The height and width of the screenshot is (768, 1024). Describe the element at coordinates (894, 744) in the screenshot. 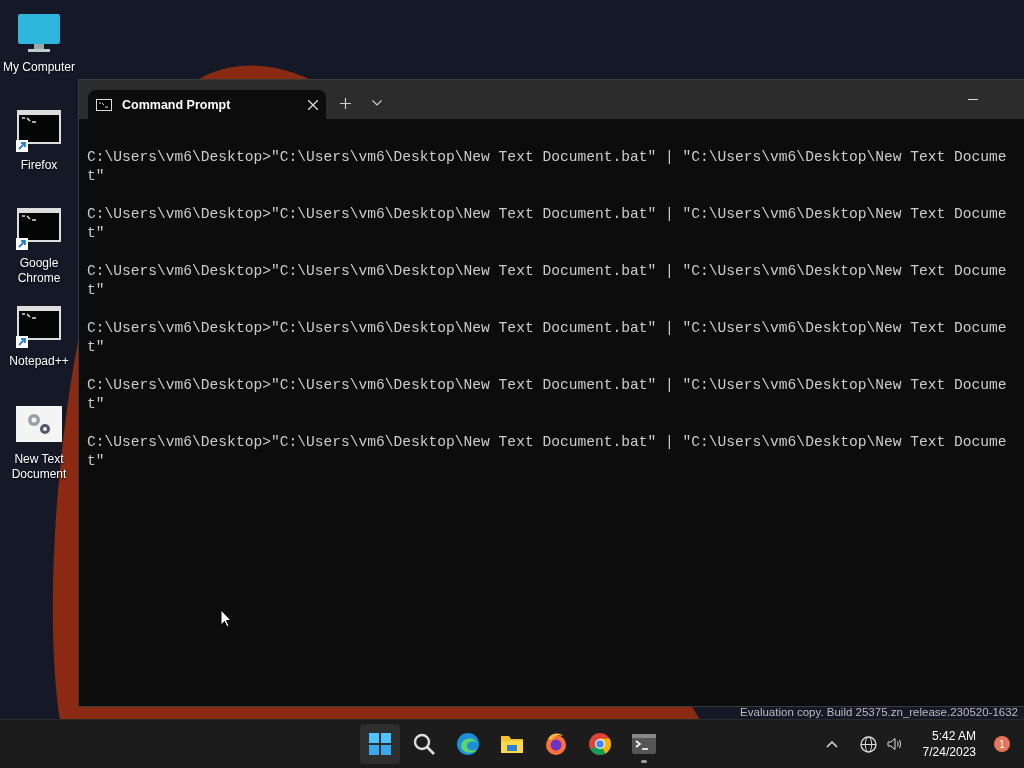

I see `speaker-icon` at that location.